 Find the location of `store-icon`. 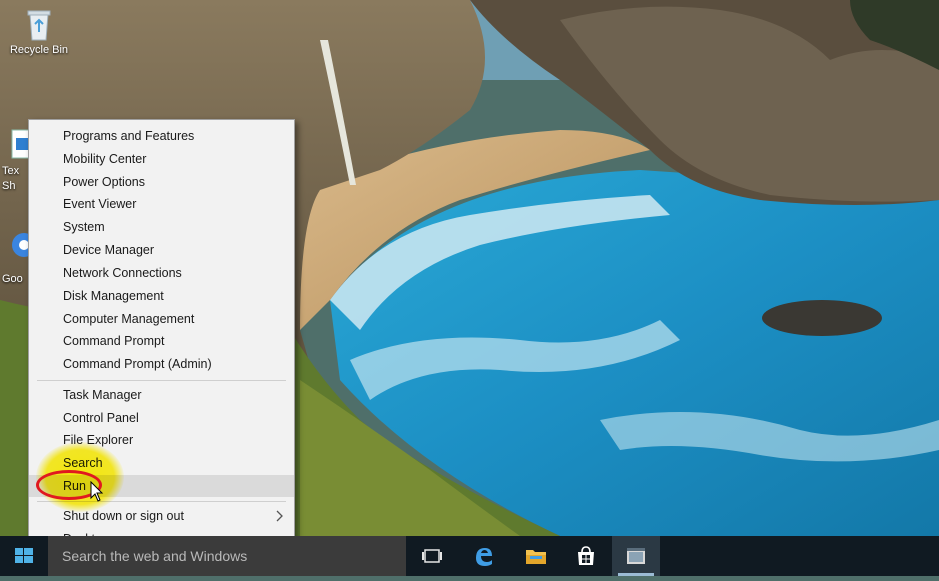

store-icon is located at coordinates (586, 555).